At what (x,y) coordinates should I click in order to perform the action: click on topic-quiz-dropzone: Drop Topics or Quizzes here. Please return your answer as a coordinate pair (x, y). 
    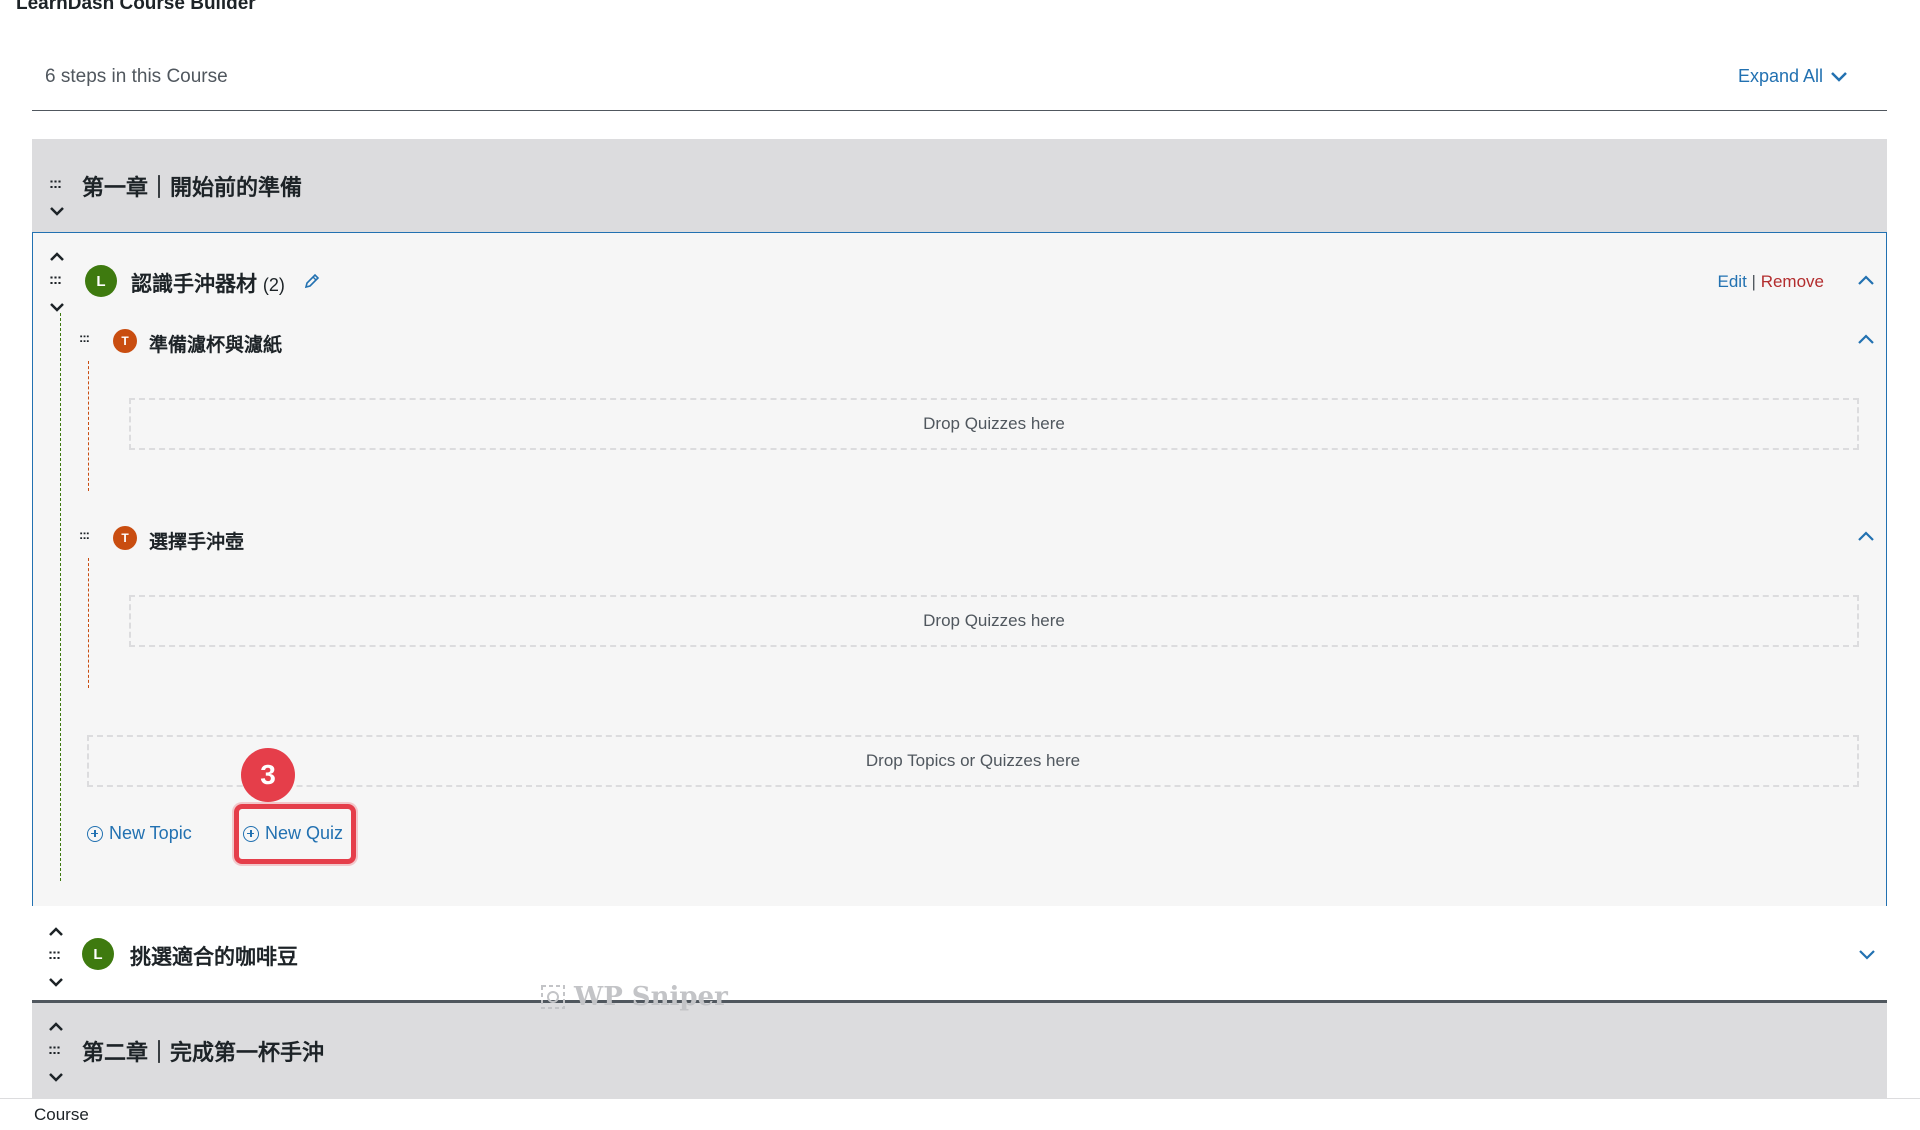
    Looking at the image, I should click on (973, 761).